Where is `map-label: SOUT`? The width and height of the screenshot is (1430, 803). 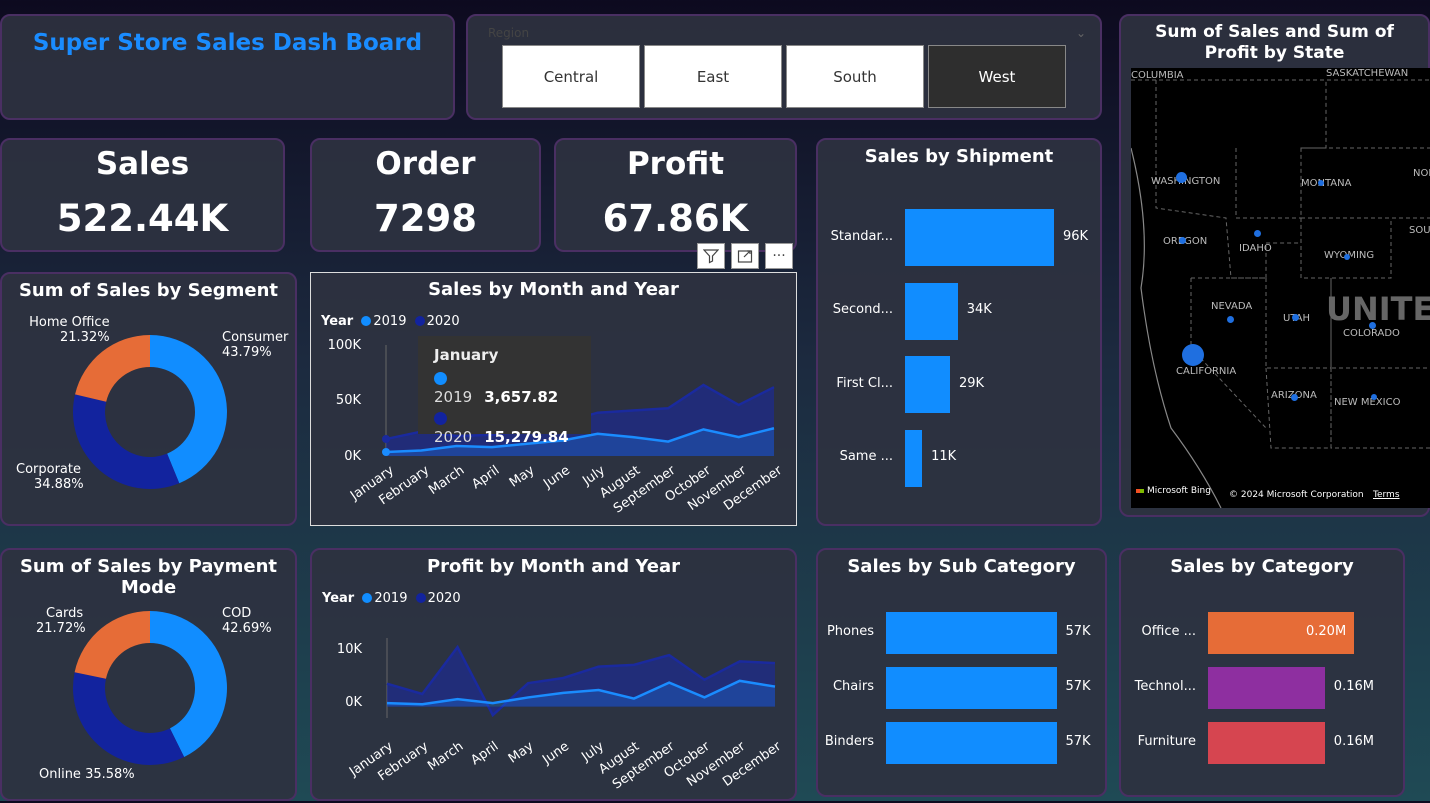
map-label: SOUT is located at coordinates (1419, 230).